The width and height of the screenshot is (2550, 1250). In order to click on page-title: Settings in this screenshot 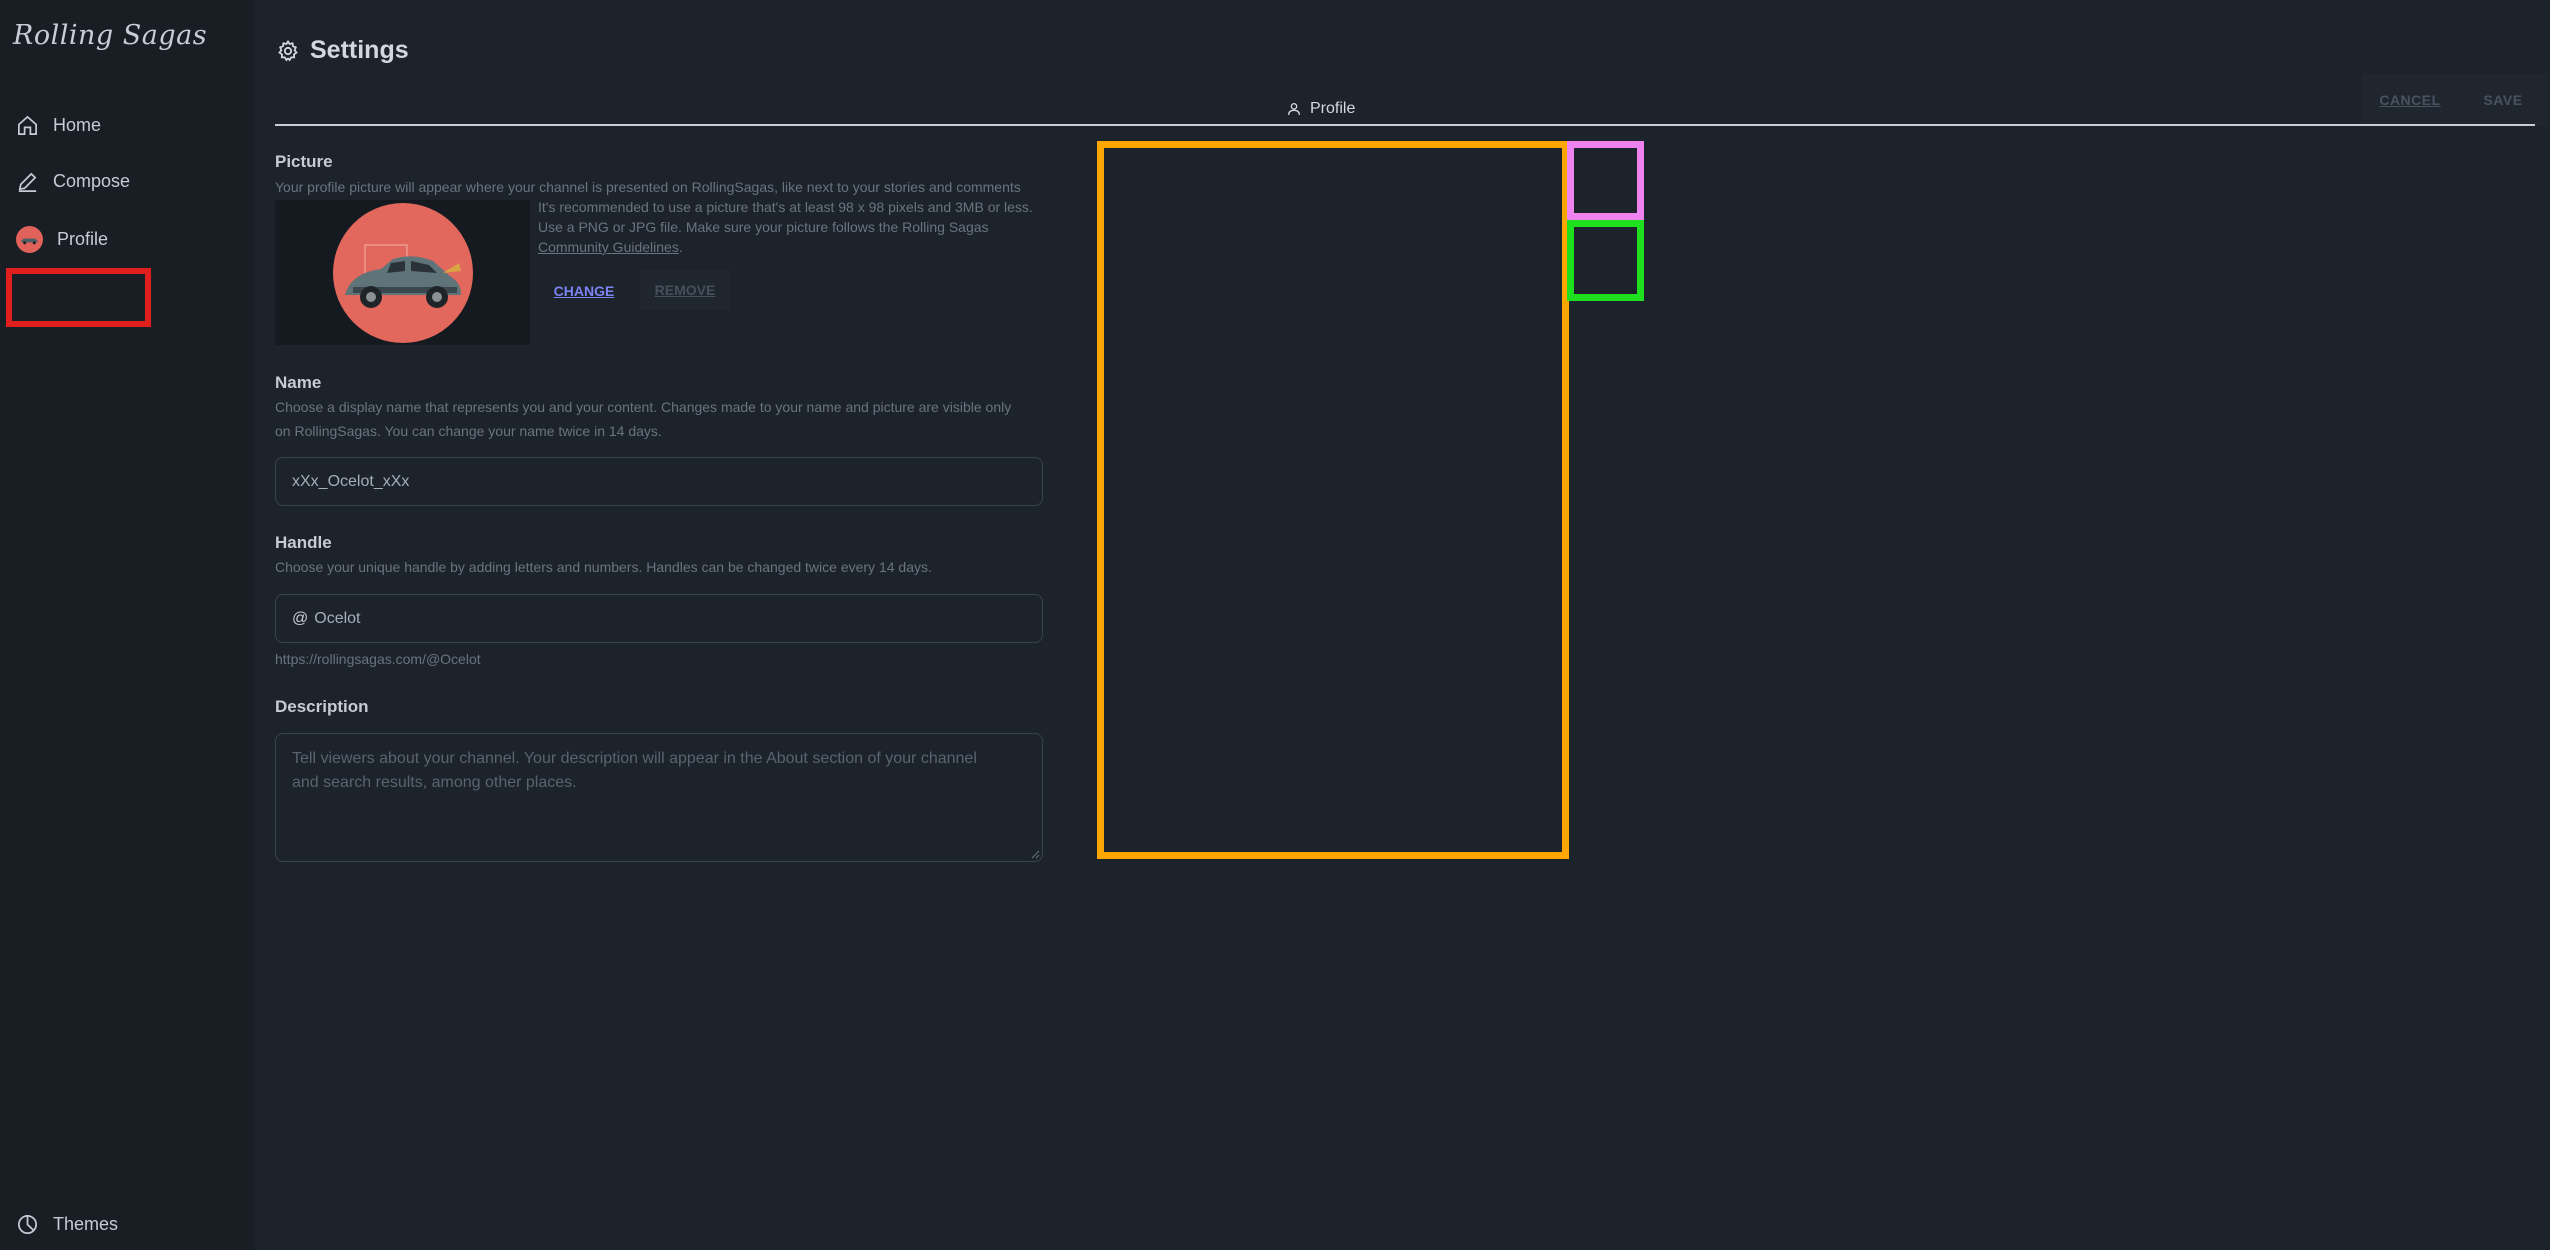, I will do `click(342, 50)`.